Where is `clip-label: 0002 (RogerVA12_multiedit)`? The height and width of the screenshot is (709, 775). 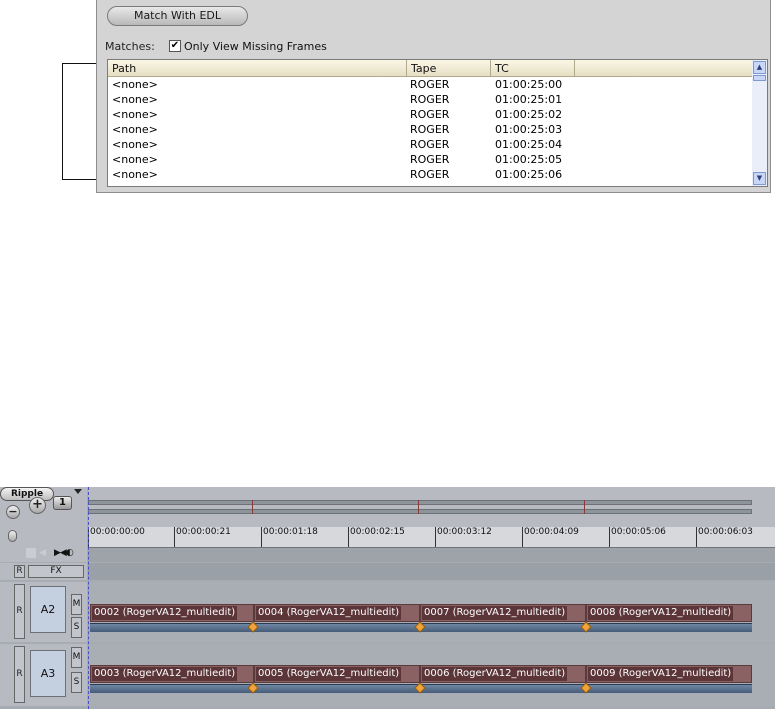 clip-label: 0002 (RogerVA12_multiedit) is located at coordinates (165, 613).